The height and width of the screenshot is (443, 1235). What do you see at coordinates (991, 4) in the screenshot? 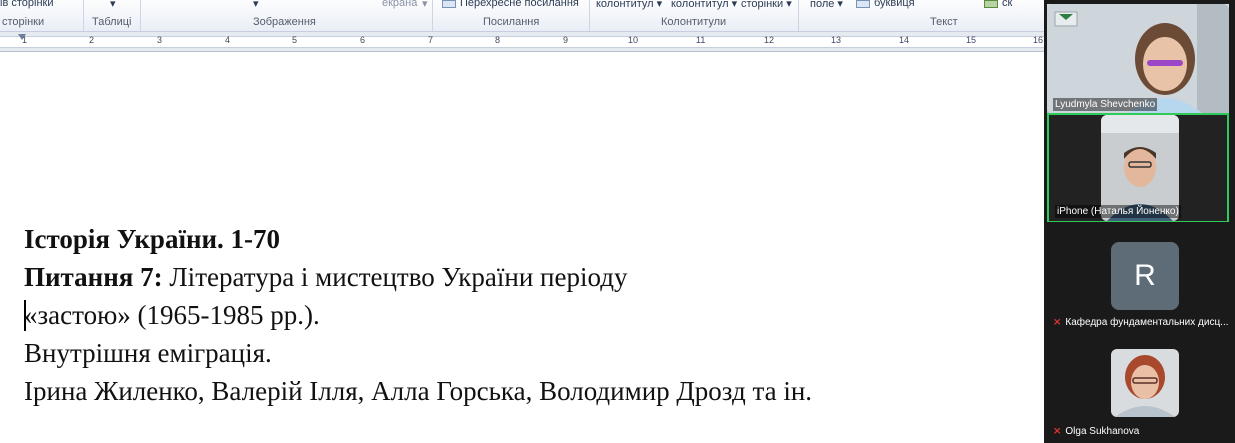
I see `object-icon` at bounding box center [991, 4].